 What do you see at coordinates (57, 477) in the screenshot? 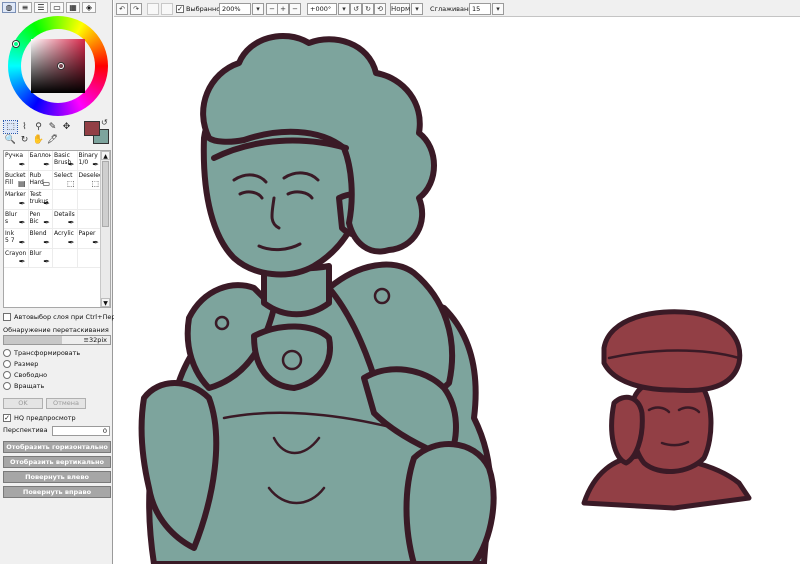
I see `rotate-left-button: Повернуть влево` at bounding box center [57, 477].